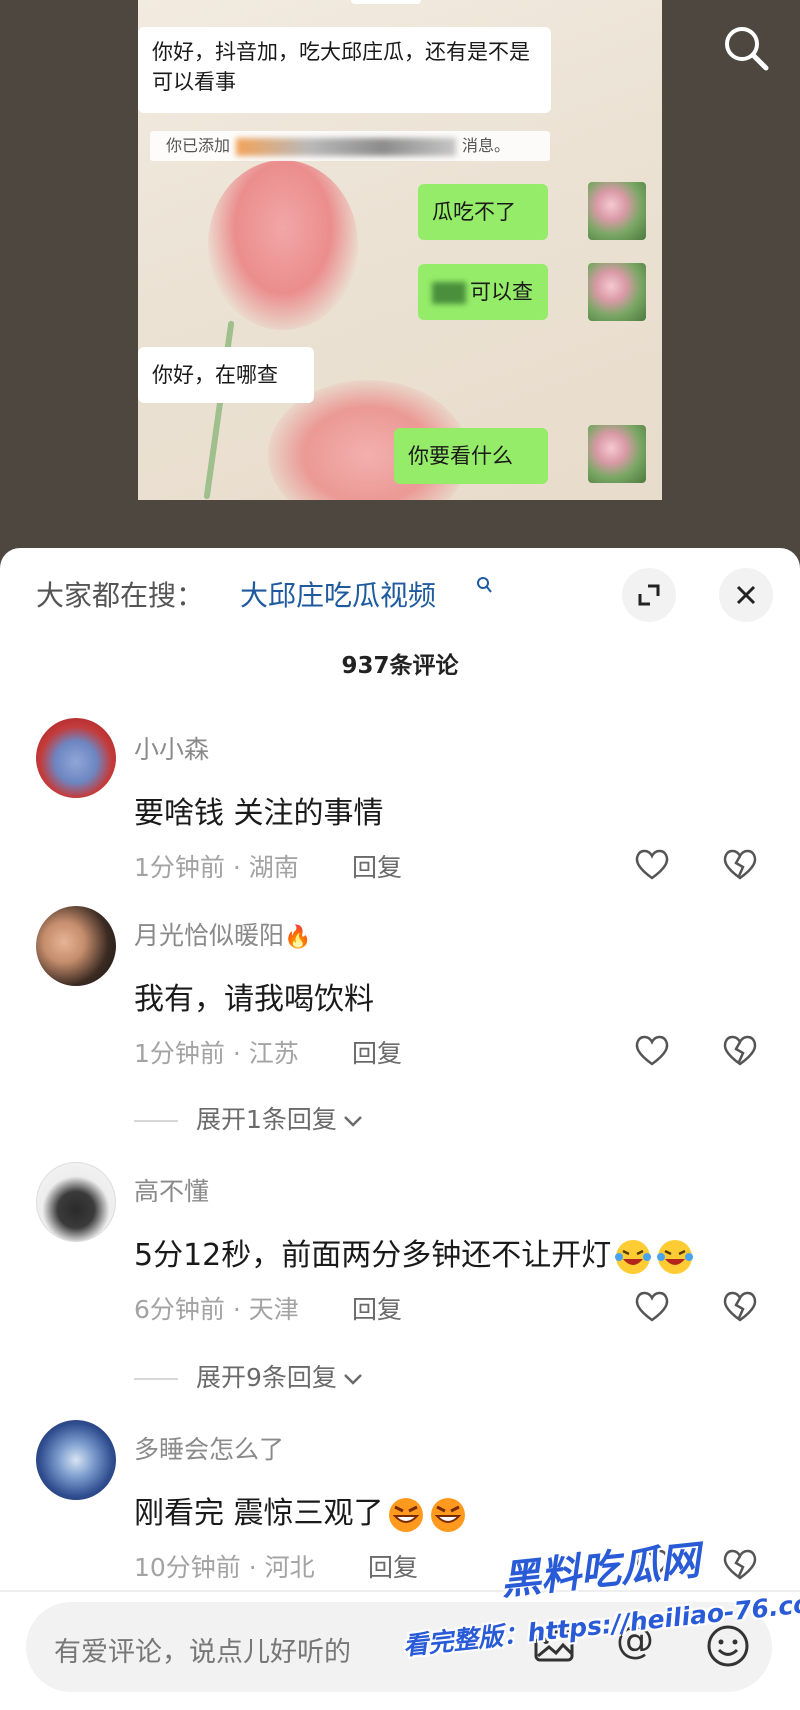  I want to click on search-icon, so click(746, 48).